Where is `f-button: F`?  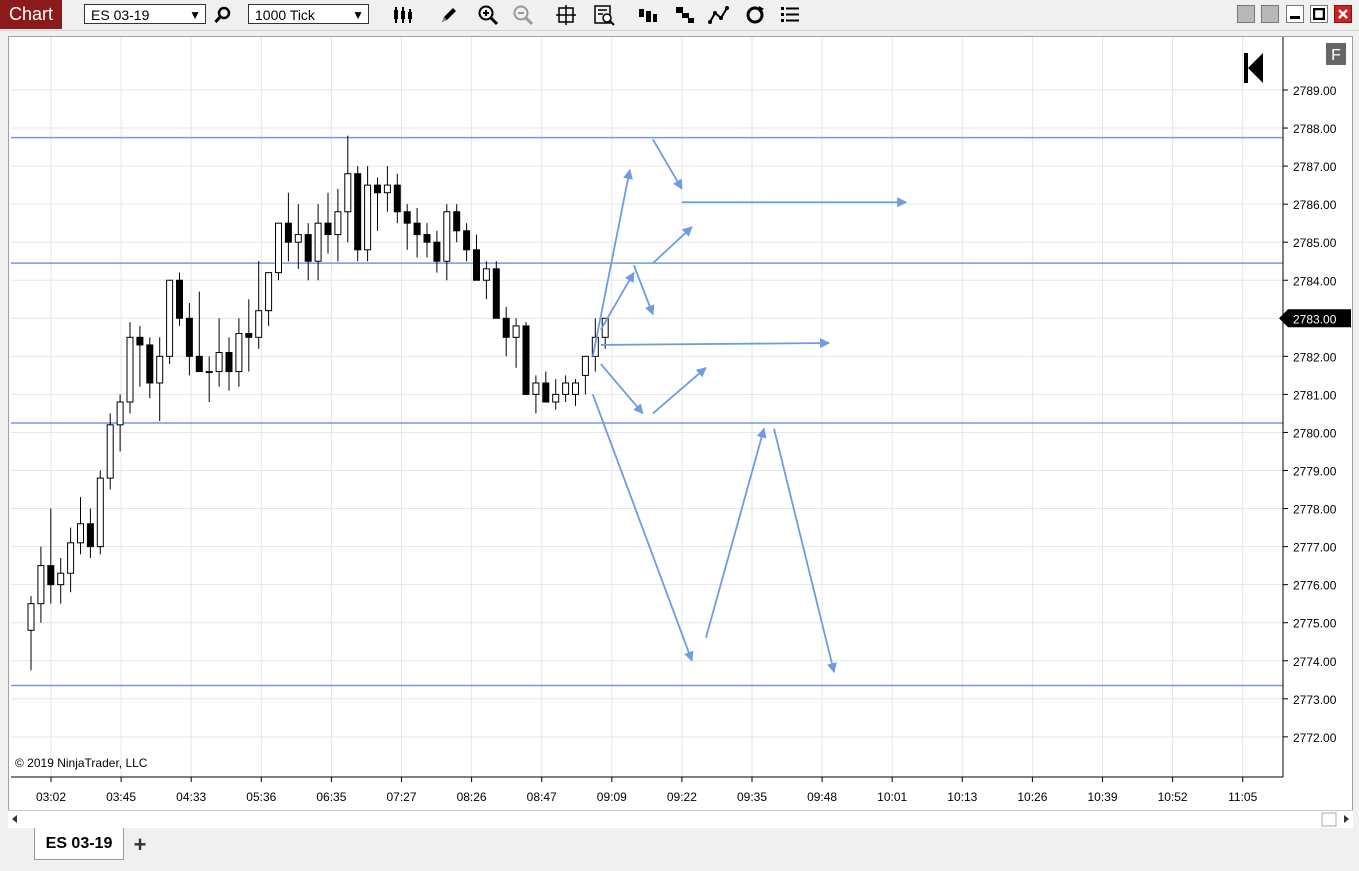 f-button: F is located at coordinates (1336, 54).